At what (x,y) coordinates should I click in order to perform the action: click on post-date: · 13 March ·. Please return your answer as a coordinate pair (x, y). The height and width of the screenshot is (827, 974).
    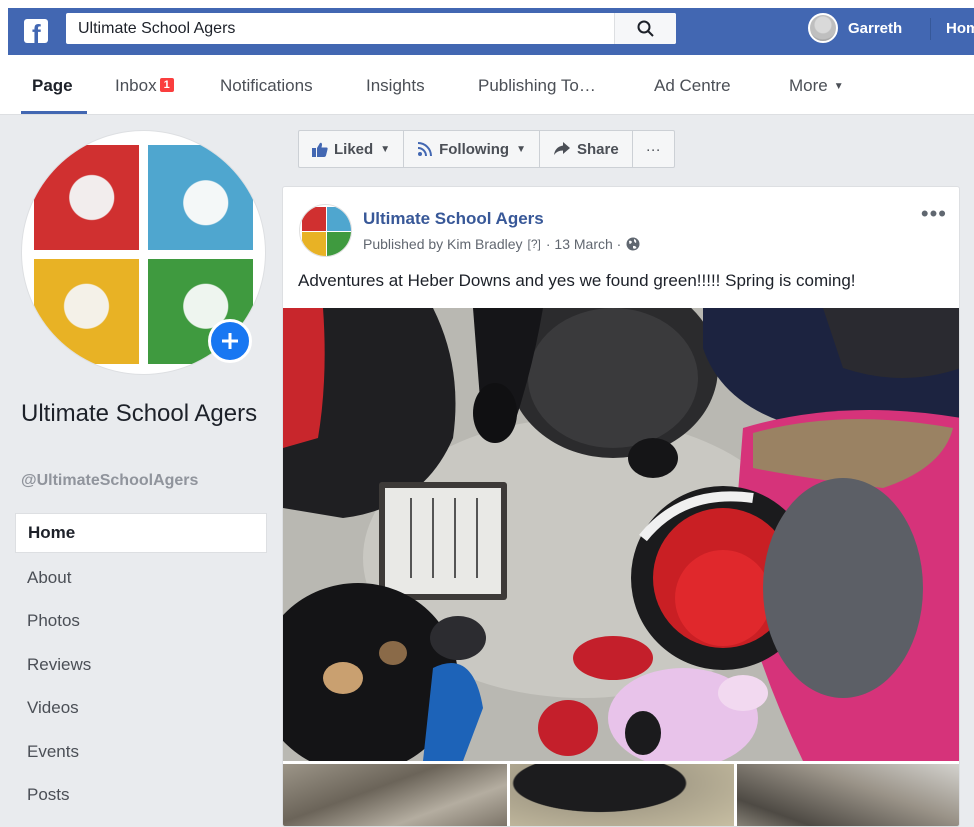
    Looking at the image, I should click on (583, 244).